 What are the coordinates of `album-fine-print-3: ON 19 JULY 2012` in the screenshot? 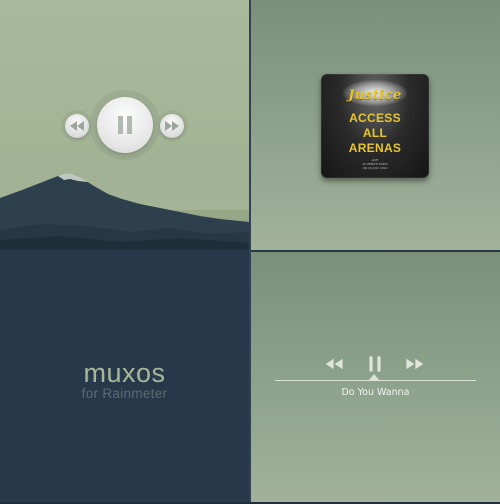 It's located at (375, 168).